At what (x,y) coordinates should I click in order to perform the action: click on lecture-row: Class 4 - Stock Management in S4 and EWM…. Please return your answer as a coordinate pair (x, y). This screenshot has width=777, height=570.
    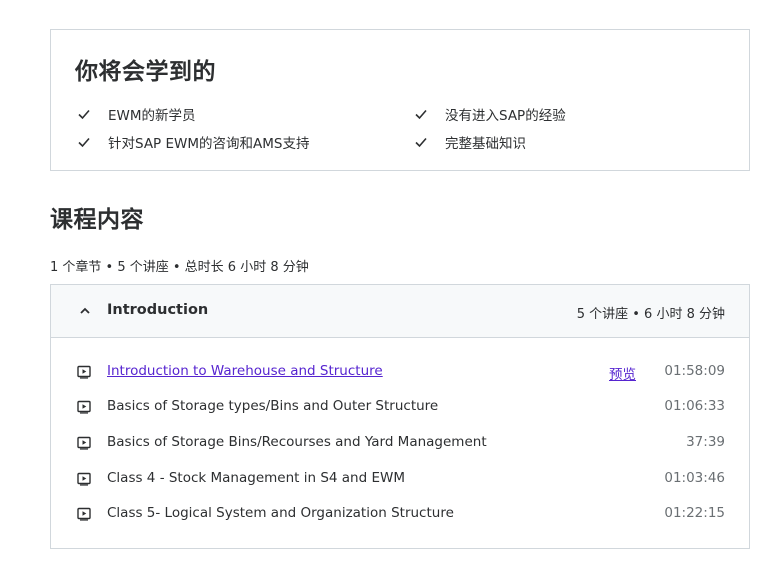
    Looking at the image, I should click on (400, 480).